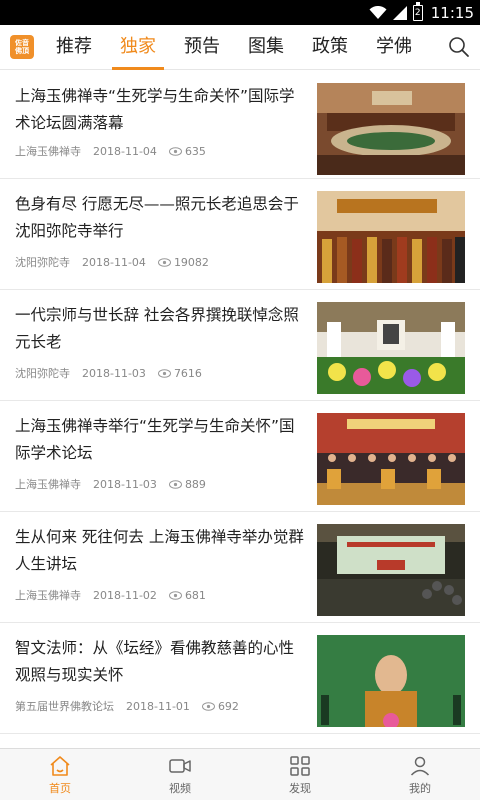  Describe the element at coordinates (266, 47) in the screenshot. I see `tab-gallery: 图集` at that location.